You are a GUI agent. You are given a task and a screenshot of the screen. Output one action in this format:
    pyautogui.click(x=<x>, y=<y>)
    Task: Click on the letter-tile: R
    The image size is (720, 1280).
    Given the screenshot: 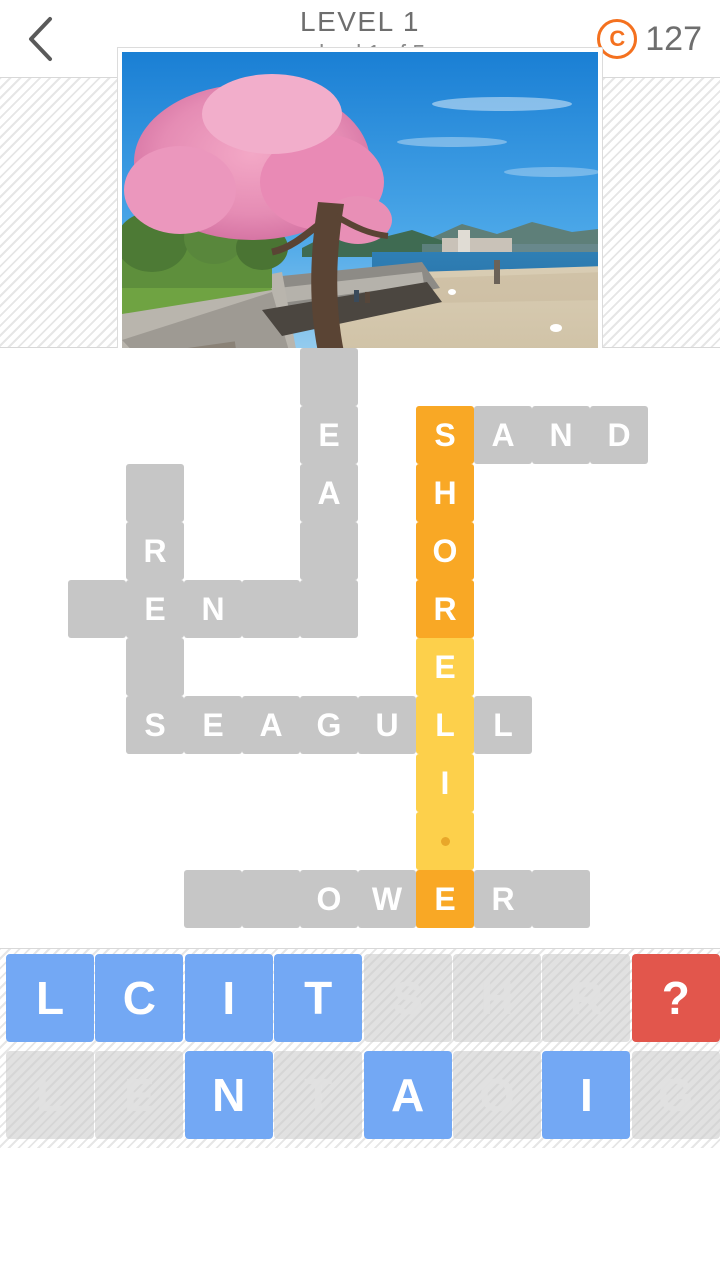 What is the action you would take?
    pyautogui.click(x=586, y=998)
    